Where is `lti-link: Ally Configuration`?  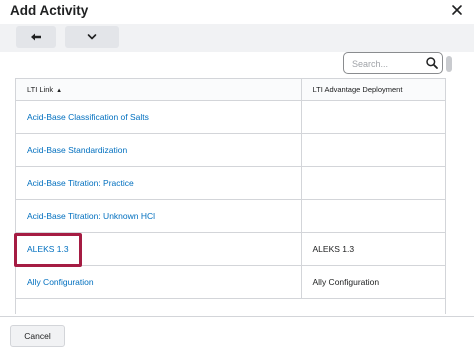
lti-link: Ally Configuration is located at coordinates (60, 282).